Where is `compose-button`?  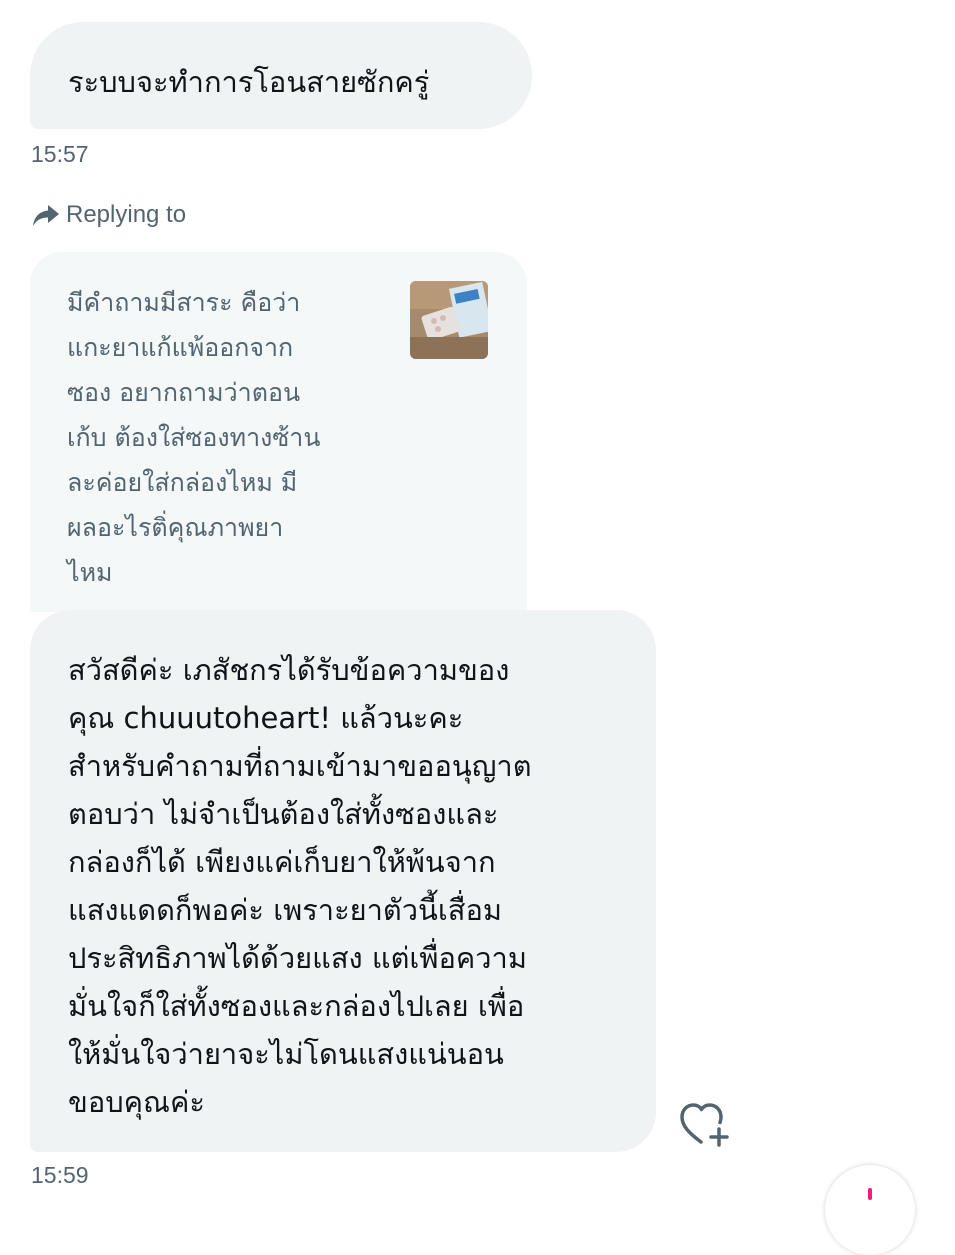
compose-button is located at coordinates (870, 1210).